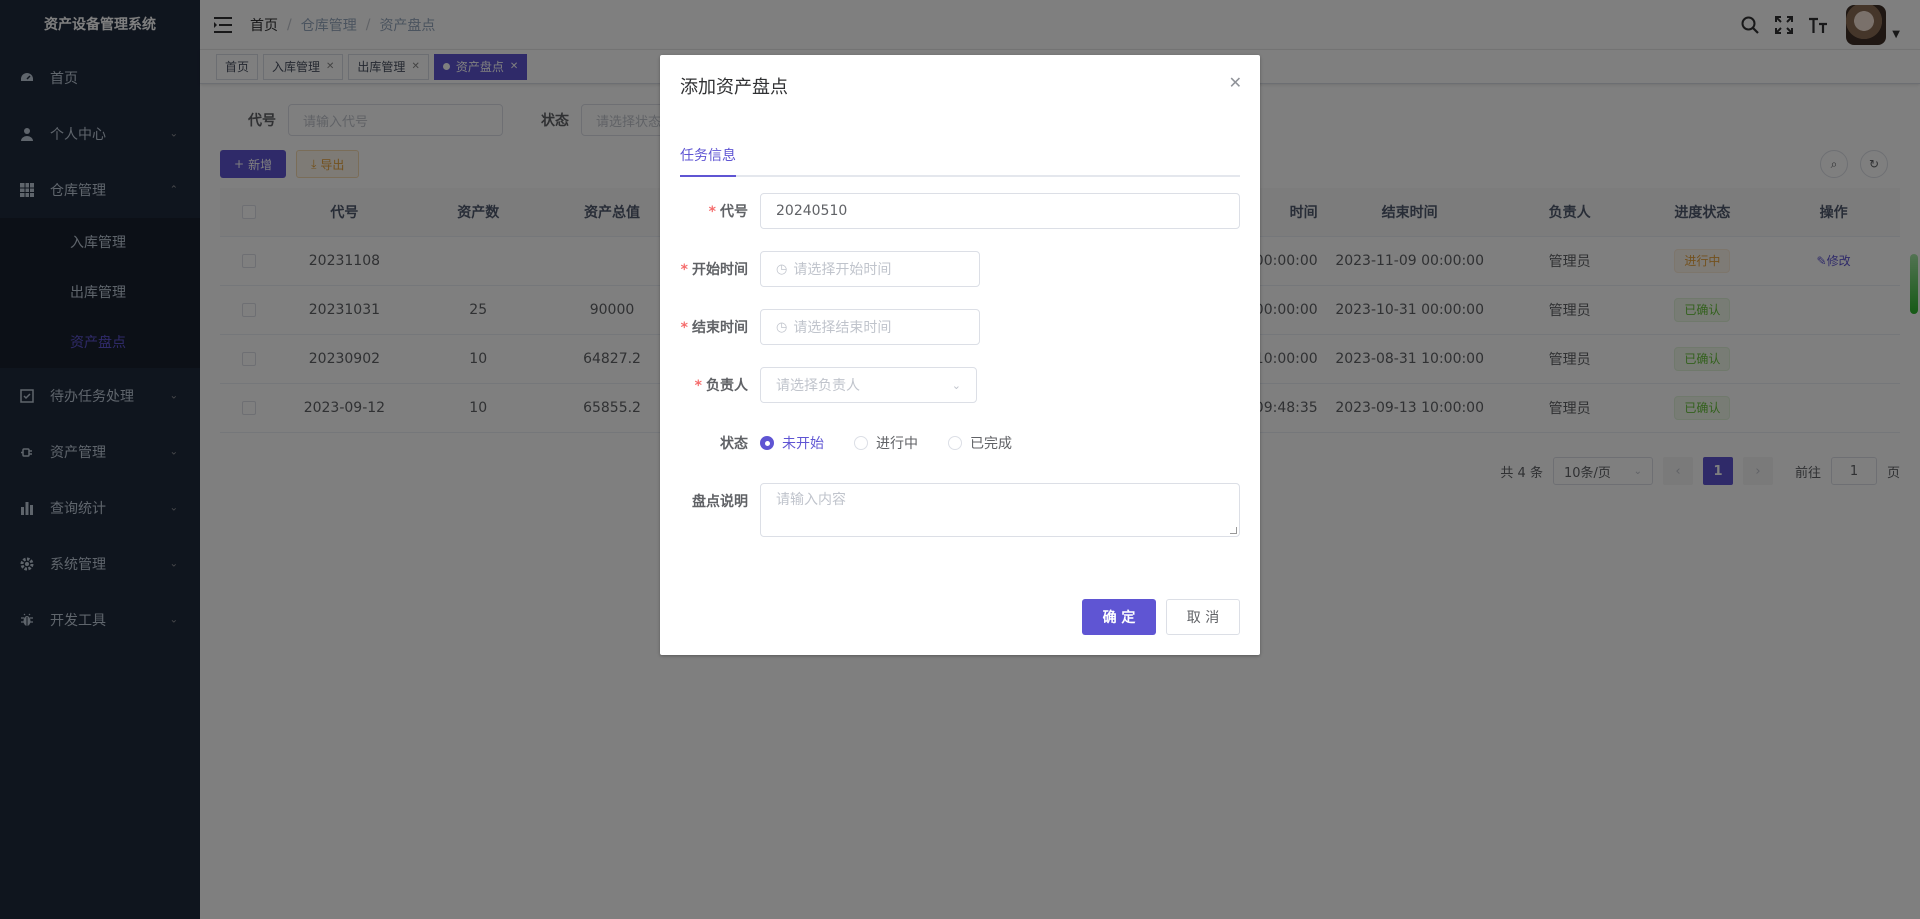 The width and height of the screenshot is (1920, 919). What do you see at coordinates (720, 502) in the screenshot?
I see `note-label: 盘点说明` at bounding box center [720, 502].